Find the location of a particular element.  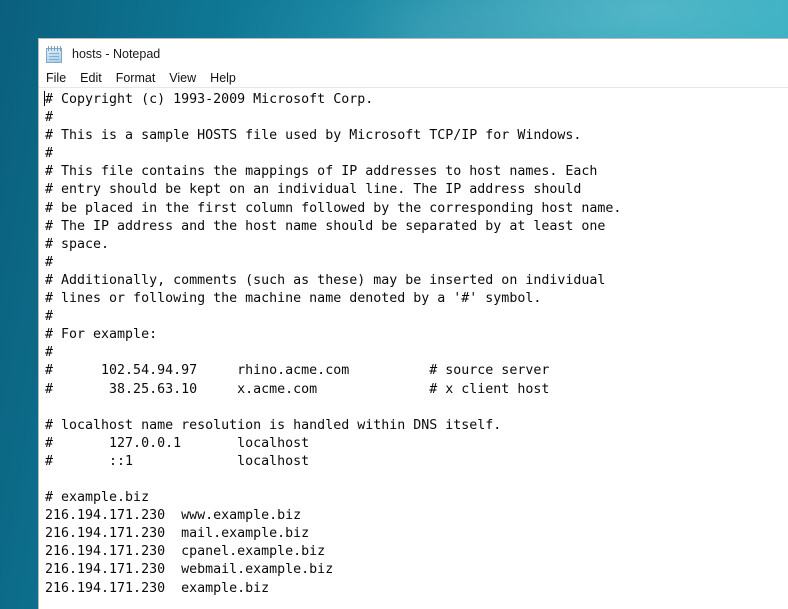

menu-item-file: File is located at coordinates (60, 78).